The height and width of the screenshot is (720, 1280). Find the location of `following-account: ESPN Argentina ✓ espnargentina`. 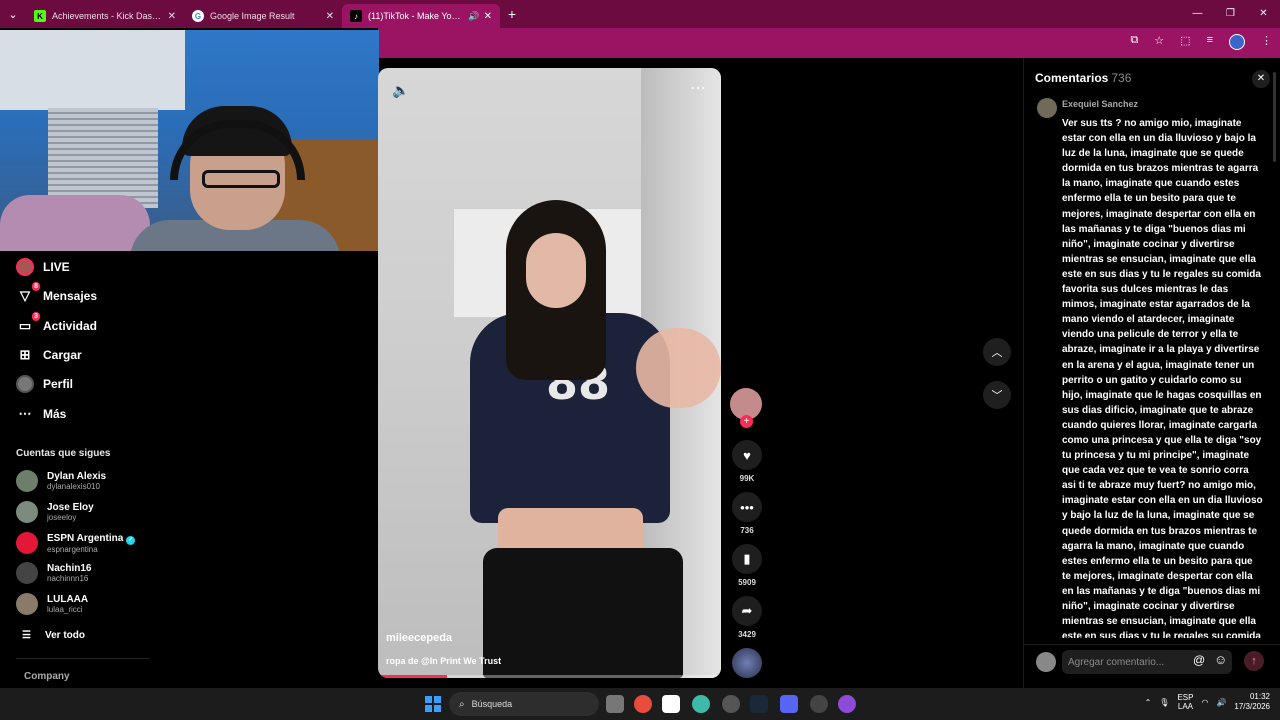

following-account: ESPN Argentina ✓ espnargentina is located at coordinates (76, 543).